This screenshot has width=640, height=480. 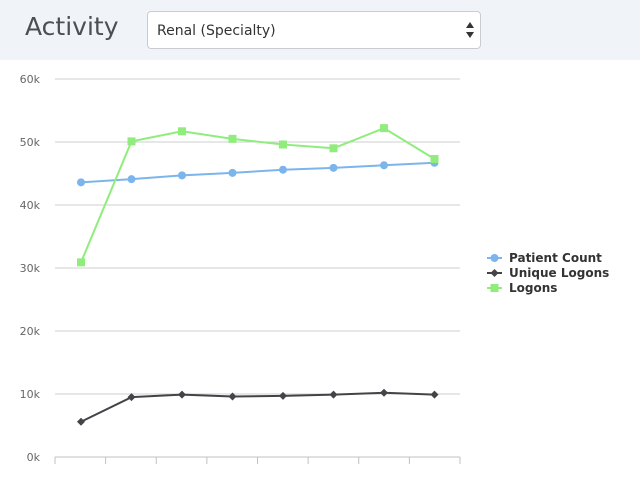 I want to click on specialty-select-value: Renal (Specialty), so click(x=216, y=31).